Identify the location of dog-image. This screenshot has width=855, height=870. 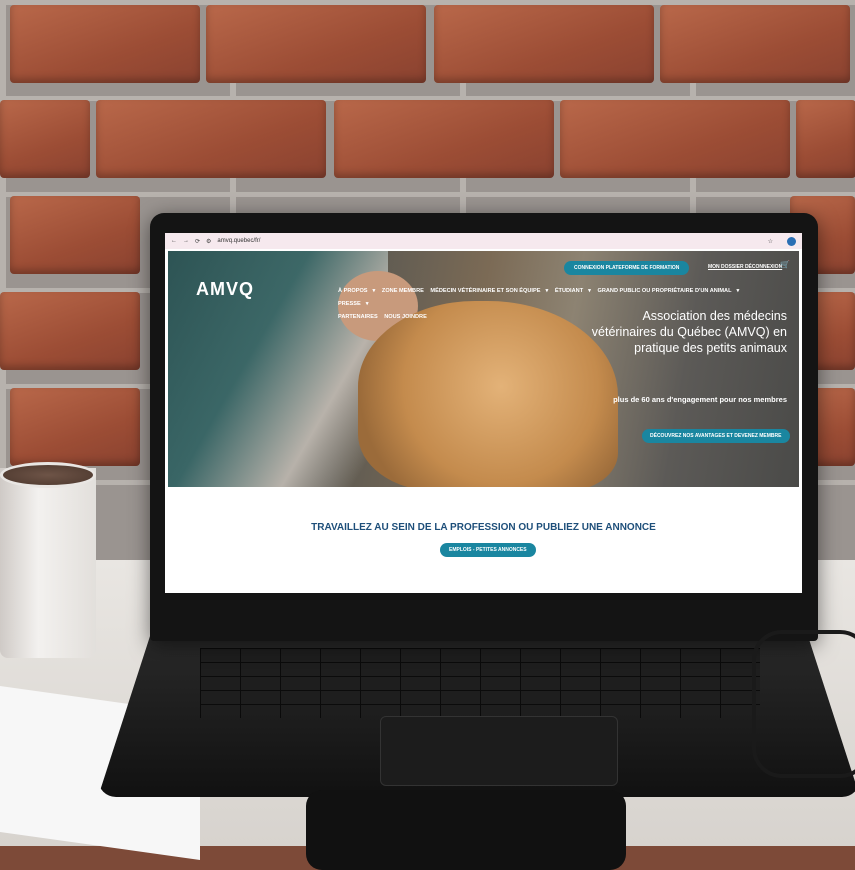
(488, 394).